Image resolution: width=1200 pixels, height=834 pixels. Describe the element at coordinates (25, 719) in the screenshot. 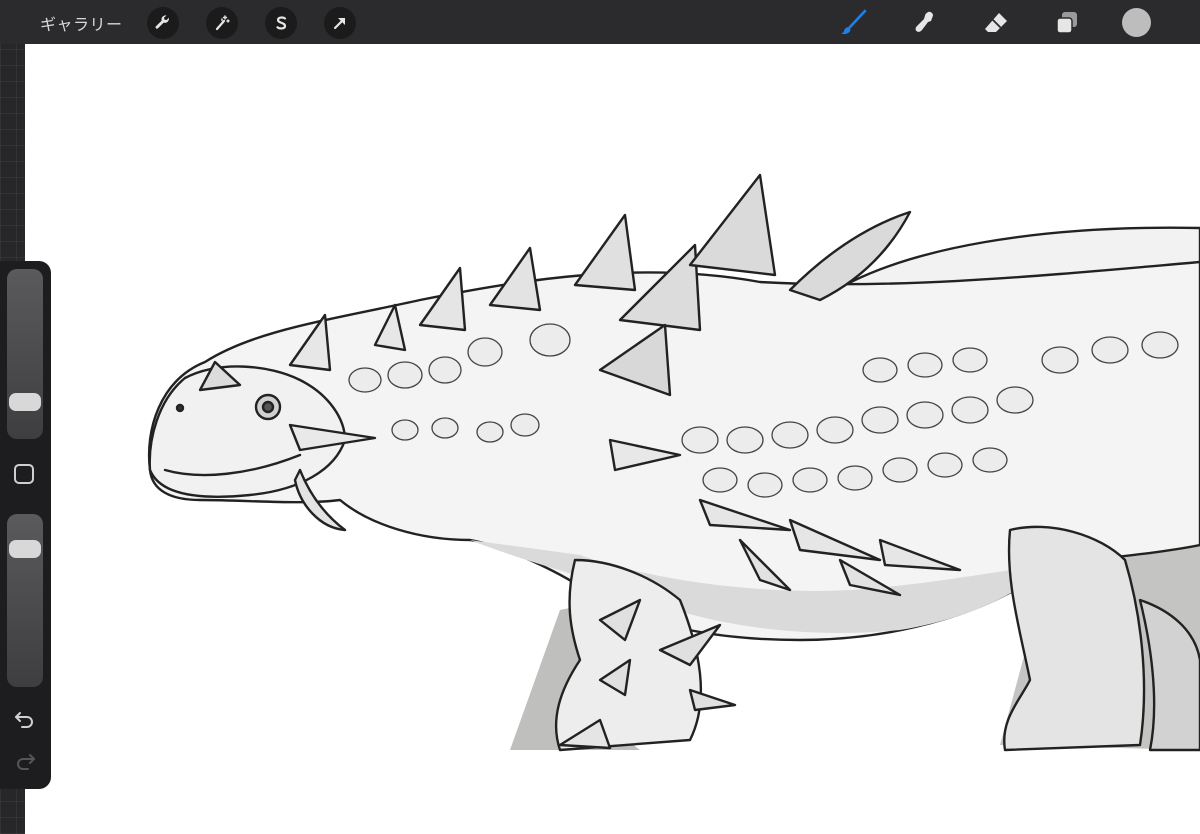

I see `undo-icon` at that location.